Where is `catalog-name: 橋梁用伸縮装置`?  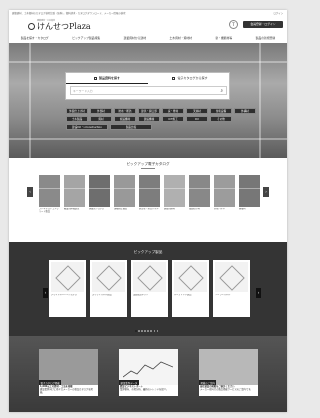
catalog-name: 橋梁用伸縮装置 is located at coordinates (72, 209).